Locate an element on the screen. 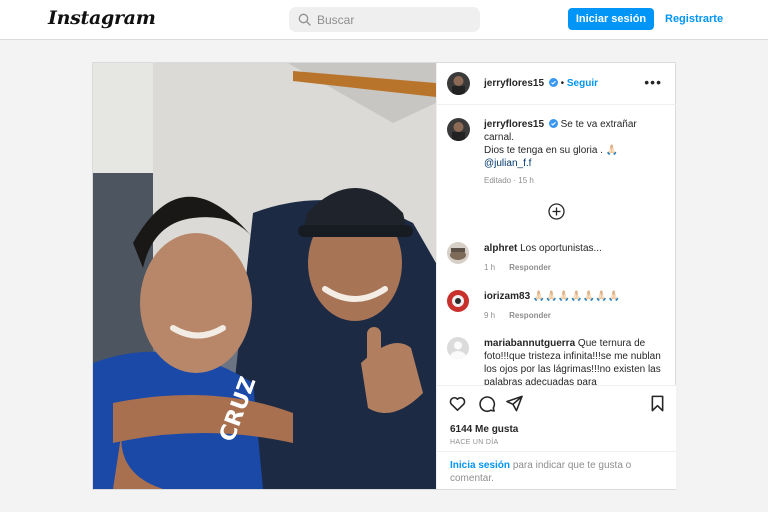 Image resolution: width=768 pixels, height=512 pixels. comment-meta: 1 h Responder is located at coordinates (517, 267).